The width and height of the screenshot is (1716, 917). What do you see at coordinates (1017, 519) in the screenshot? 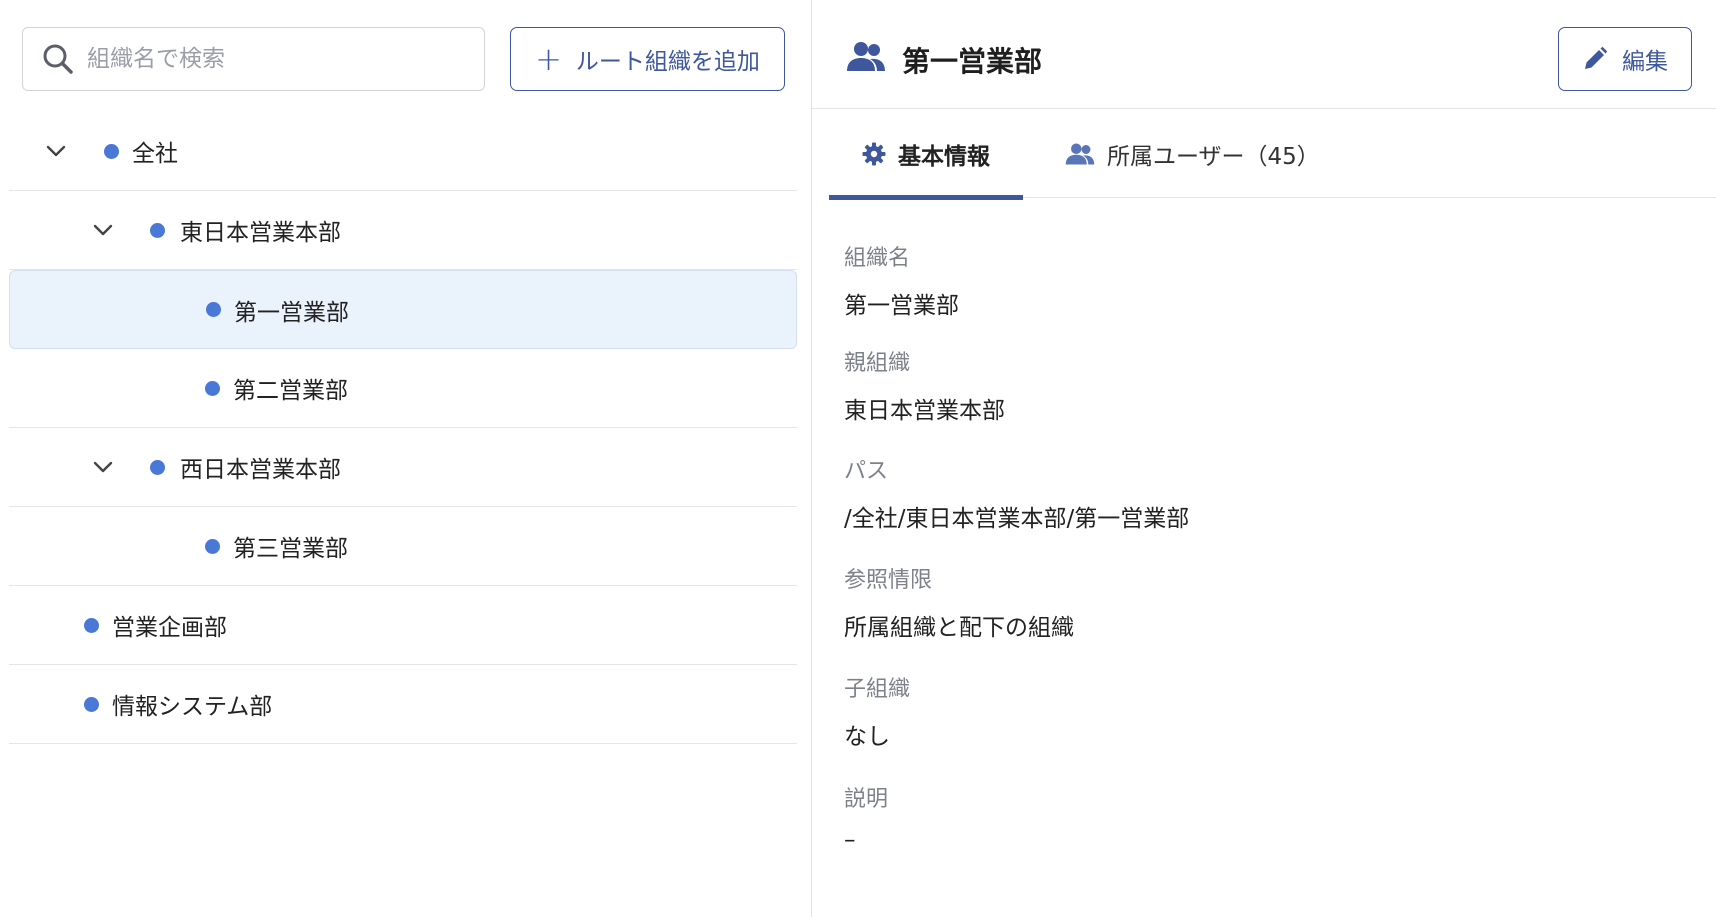
I see `field-value: /全社/東日本営業本部/第一営業部` at bounding box center [1017, 519].